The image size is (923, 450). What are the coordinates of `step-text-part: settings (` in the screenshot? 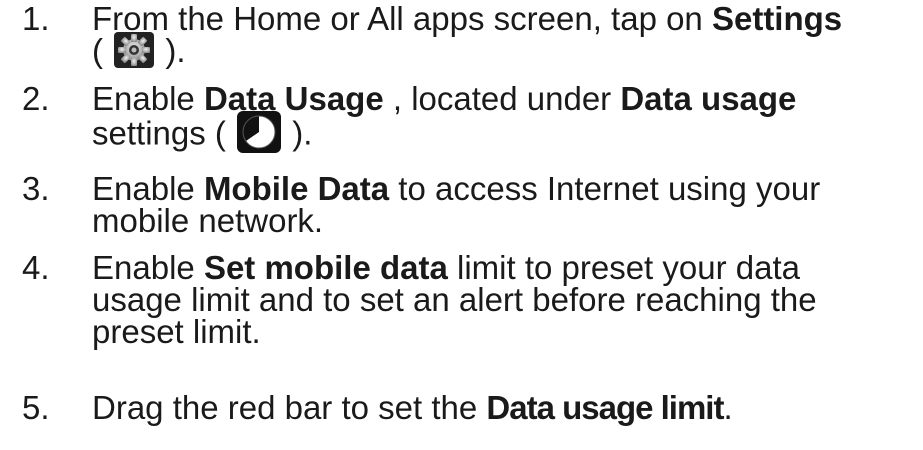 It's located at (159, 133).